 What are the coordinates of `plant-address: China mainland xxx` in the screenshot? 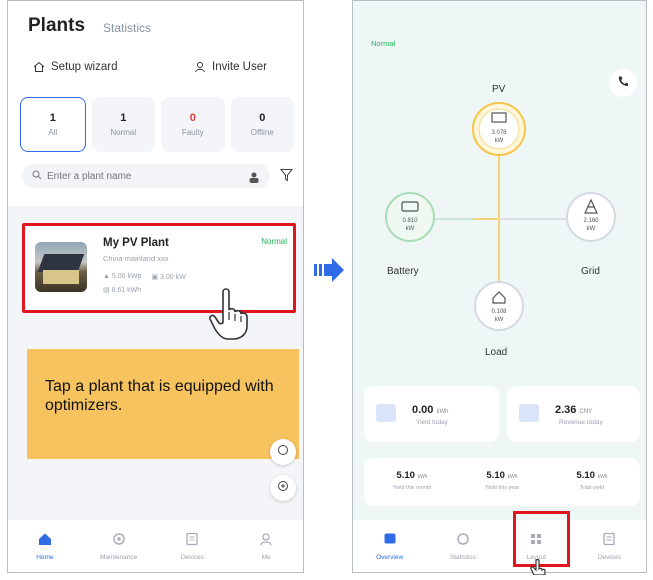 It's located at (136, 258).